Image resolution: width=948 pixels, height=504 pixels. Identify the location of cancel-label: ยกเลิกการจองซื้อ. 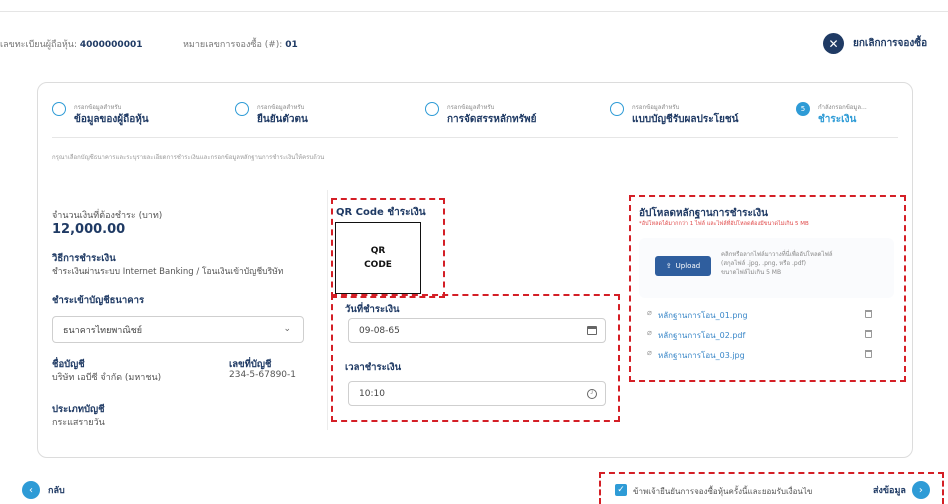
(890, 43).